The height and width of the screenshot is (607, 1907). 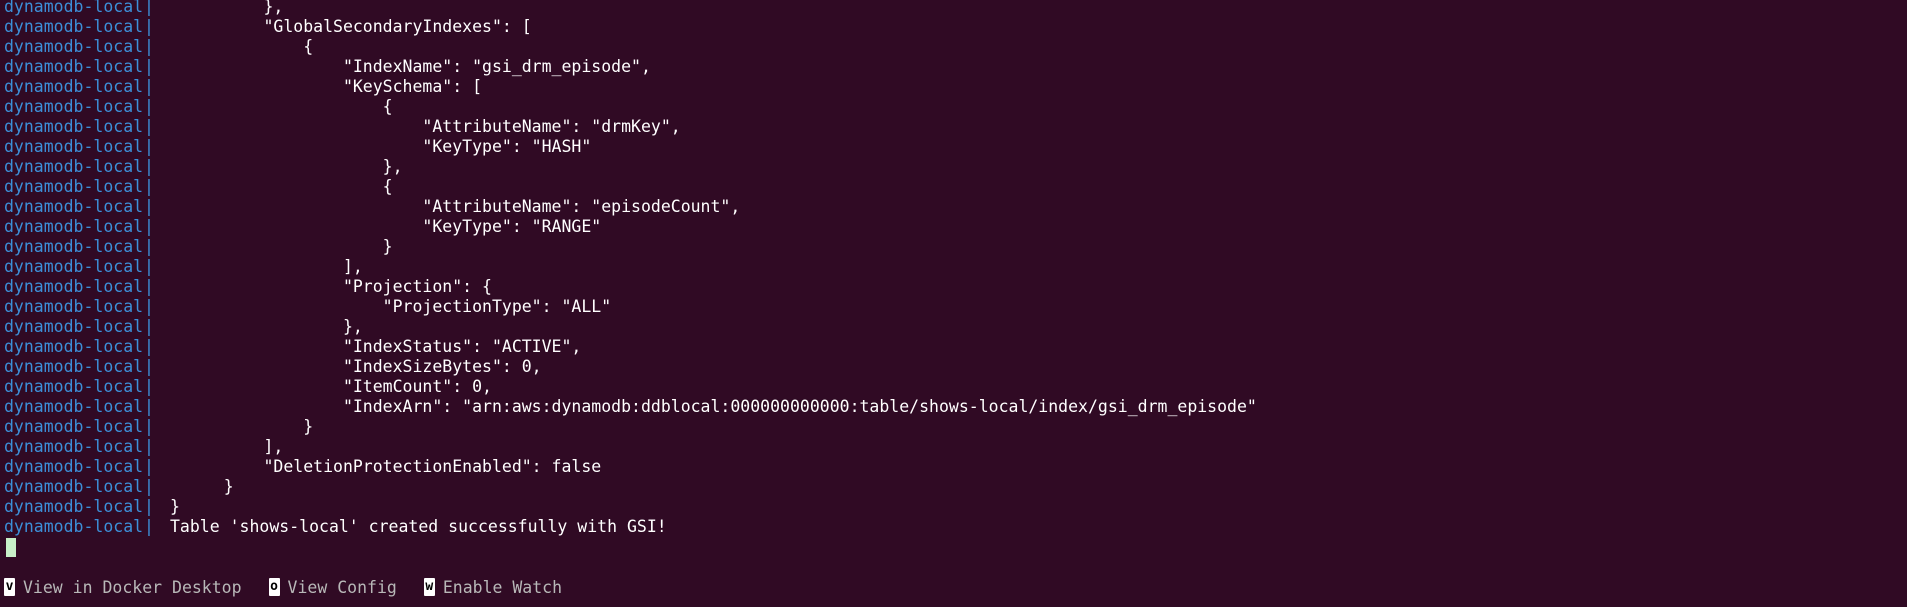 What do you see at coordinates (955, 507) in the screenshot?
I see `log-line: dynamodb-local |}` at bounding box center [955, 507].